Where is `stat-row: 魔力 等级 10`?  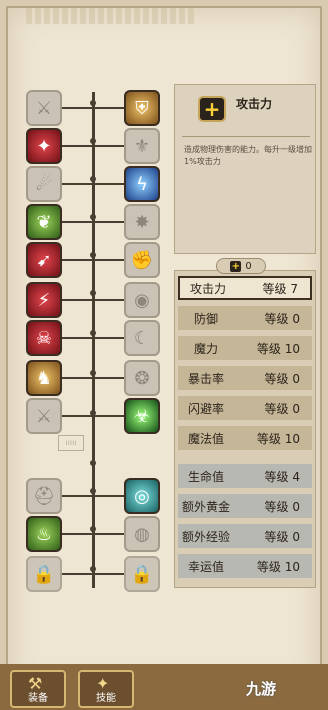
stat-row: 魔力 等级 10 is located at coordinates (245, 348).